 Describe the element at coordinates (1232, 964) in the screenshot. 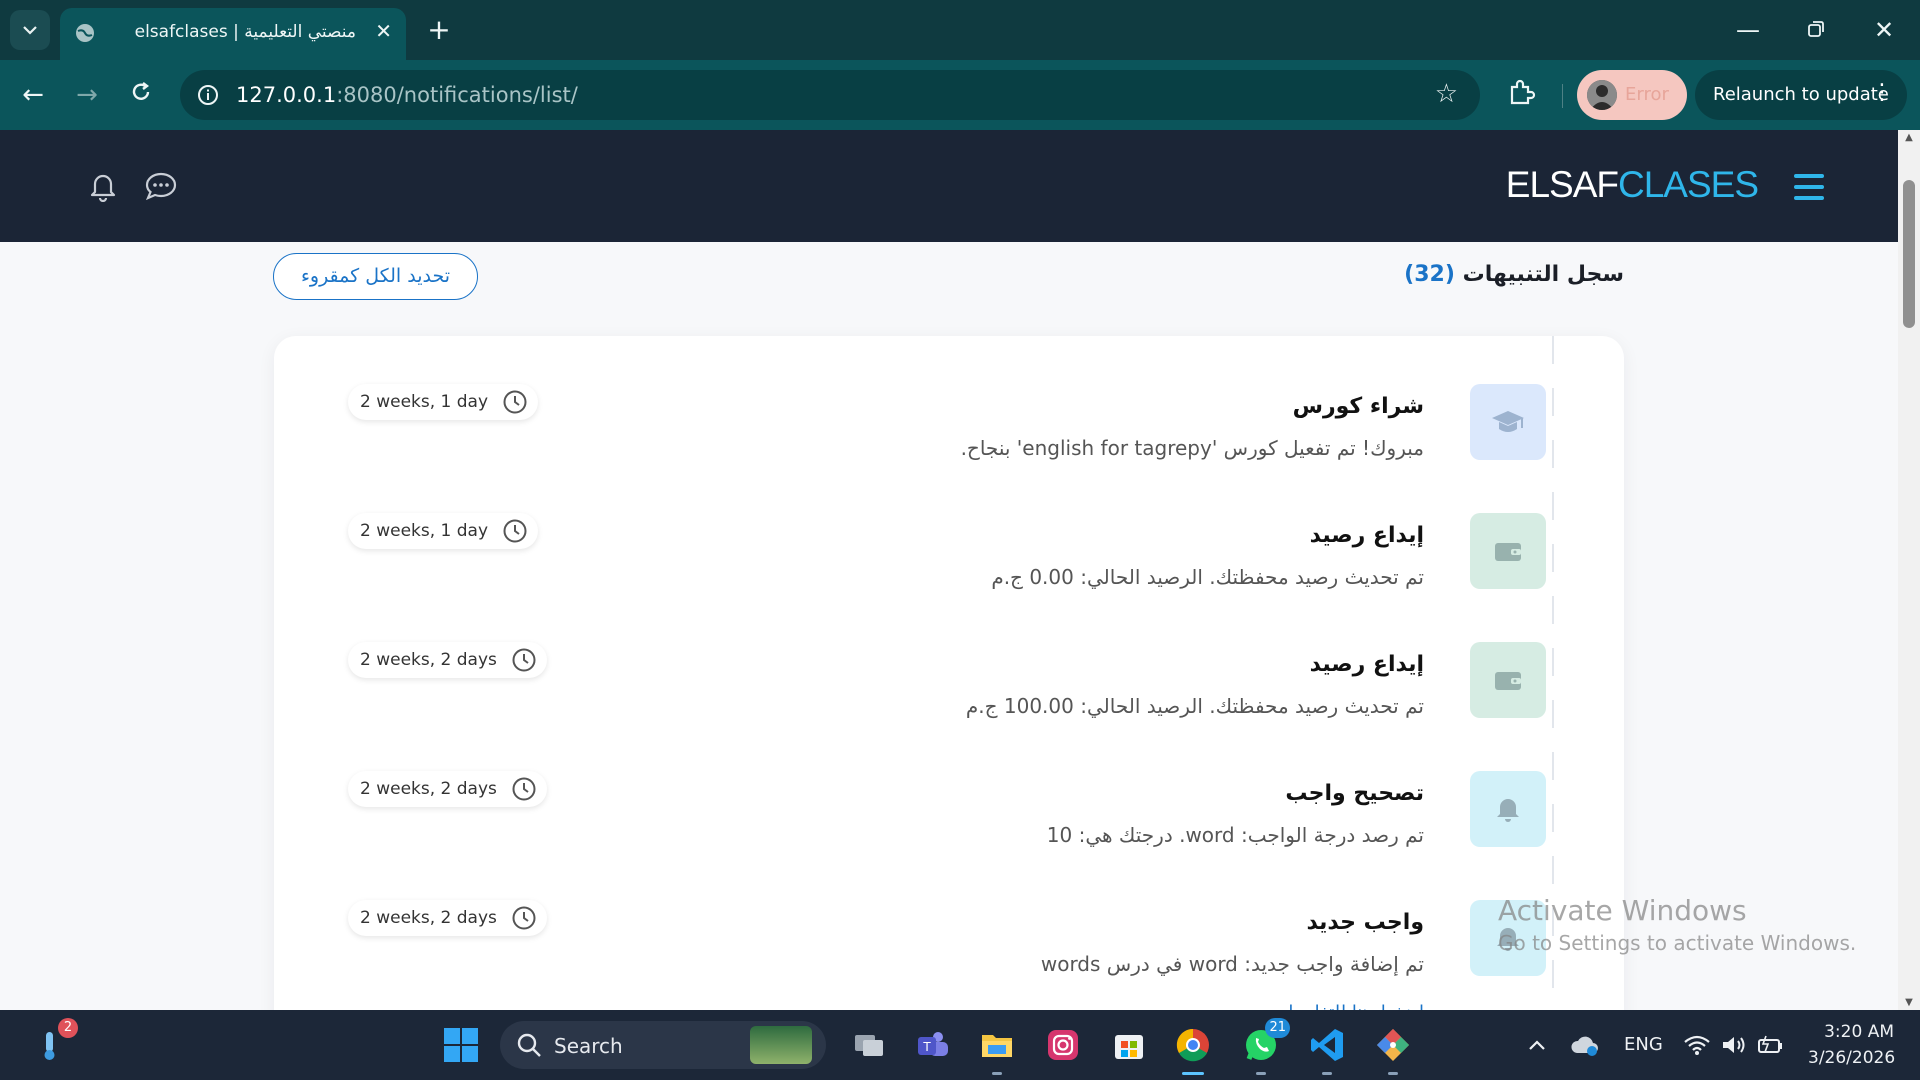

I see `notification-message: تم إضافة واجب جديد: word في درس words` at that location.